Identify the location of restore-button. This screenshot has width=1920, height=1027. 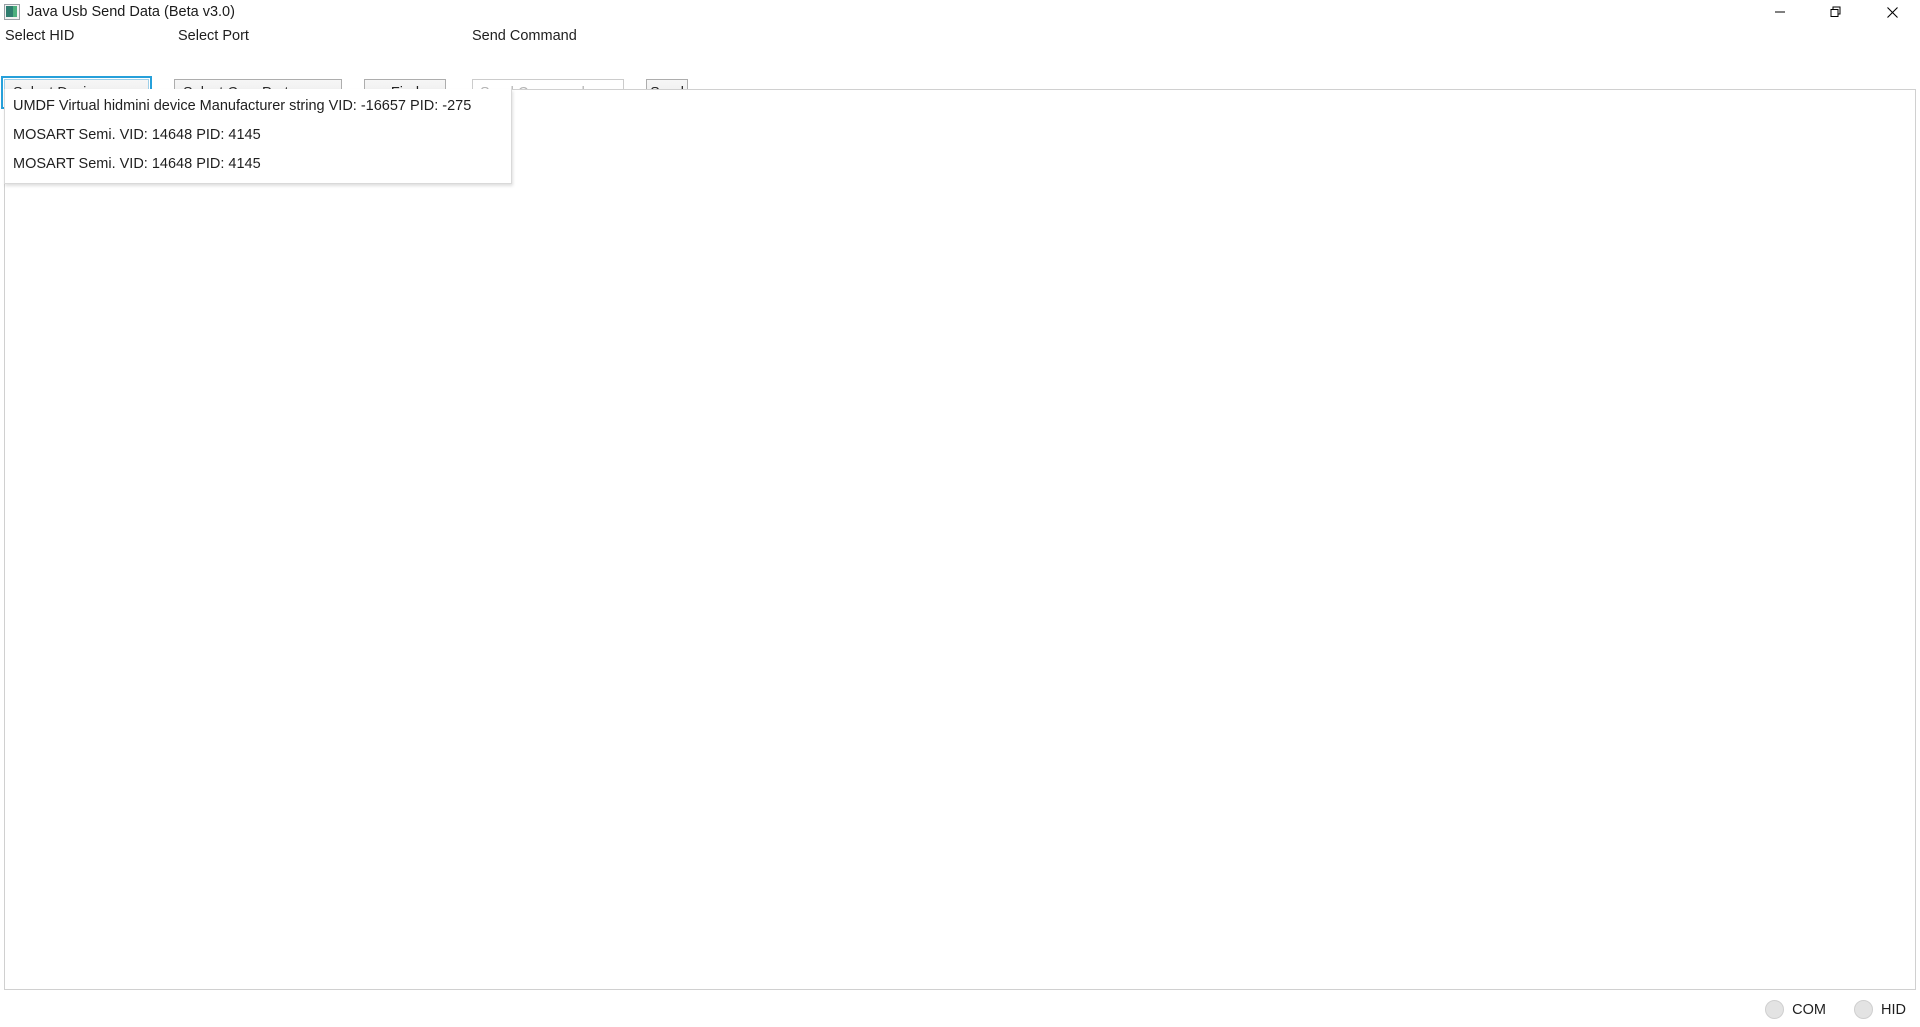
(1836, 12).